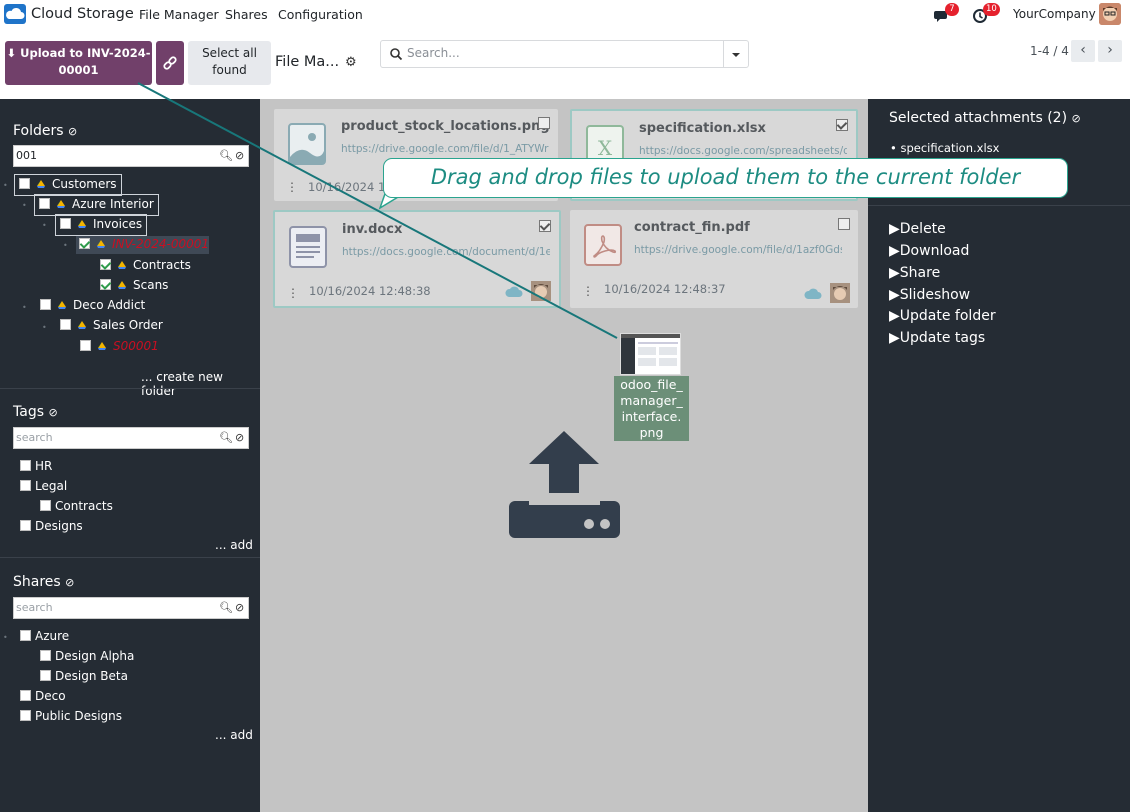  Describe the element at coordinates (246, 14) in the screenshot. I see `menu-shares: Shares` at that location.